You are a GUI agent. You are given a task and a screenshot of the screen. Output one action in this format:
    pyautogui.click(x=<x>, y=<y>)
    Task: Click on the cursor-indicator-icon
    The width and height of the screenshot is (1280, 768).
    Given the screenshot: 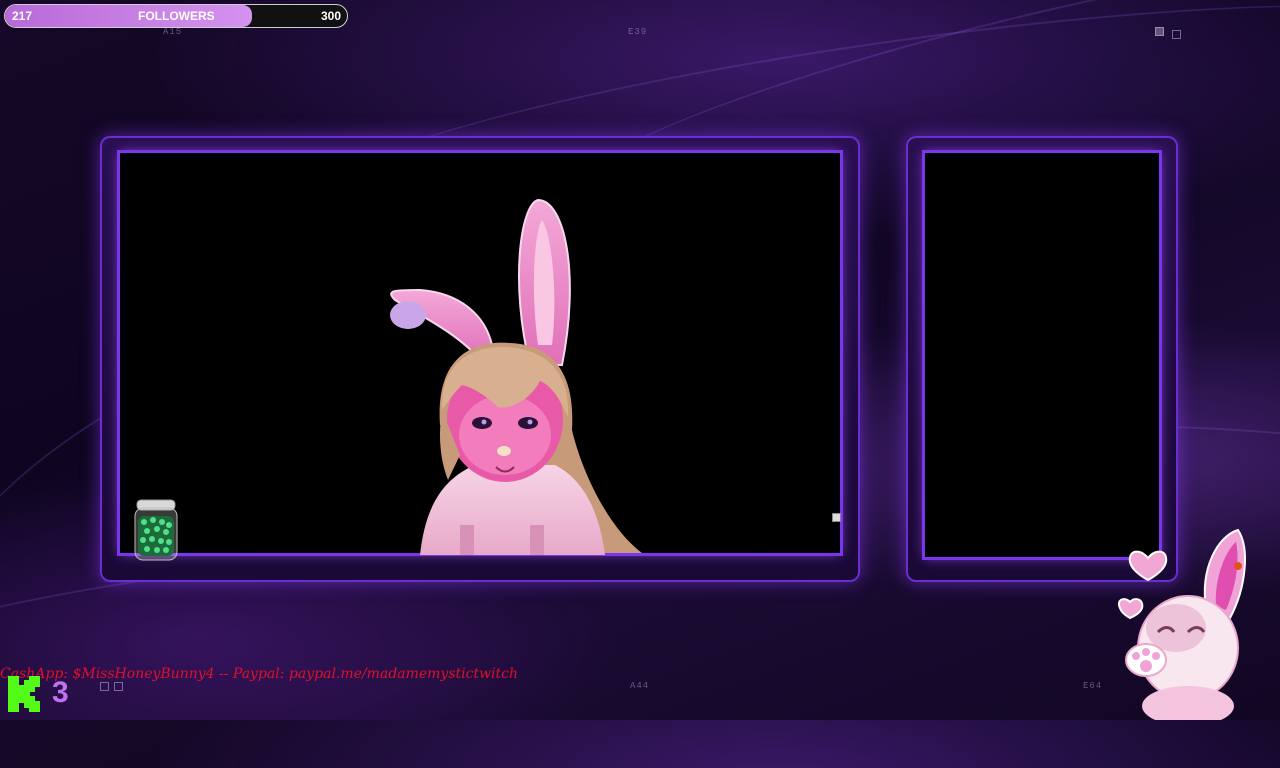 What is the action you would take?
    pyautogui.click(x=836, y=517)
    